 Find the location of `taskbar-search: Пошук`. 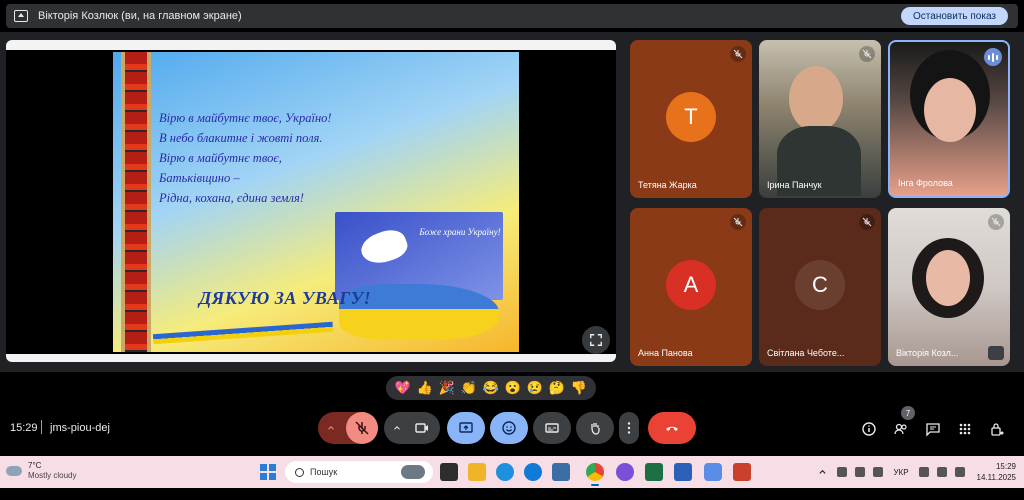

taskbar-search: Пошук is located at coordinates (359, 472).